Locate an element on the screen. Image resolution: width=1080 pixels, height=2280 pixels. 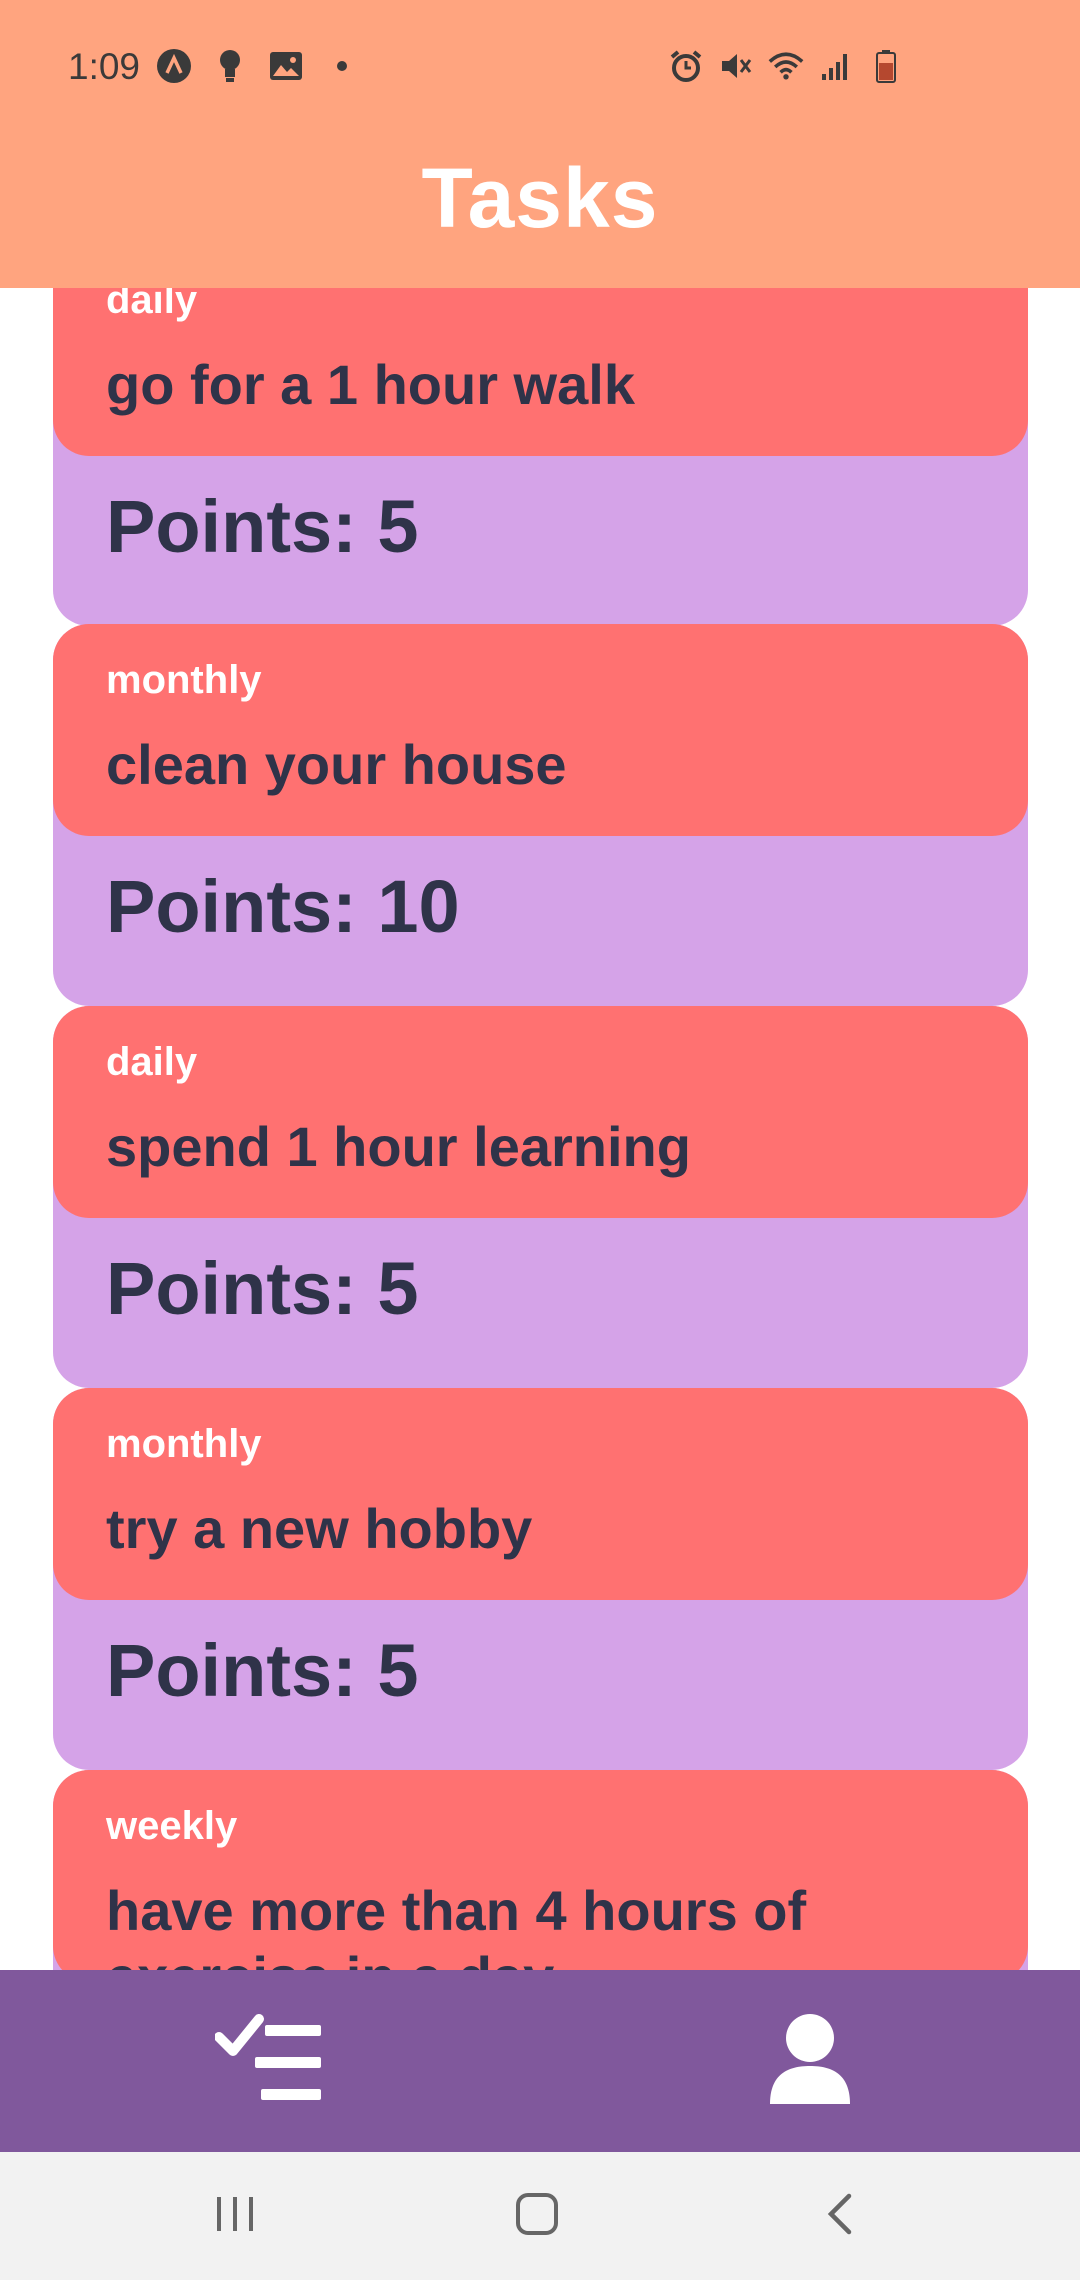
bottom-tab-bar is located at coordinates (540, 2061).